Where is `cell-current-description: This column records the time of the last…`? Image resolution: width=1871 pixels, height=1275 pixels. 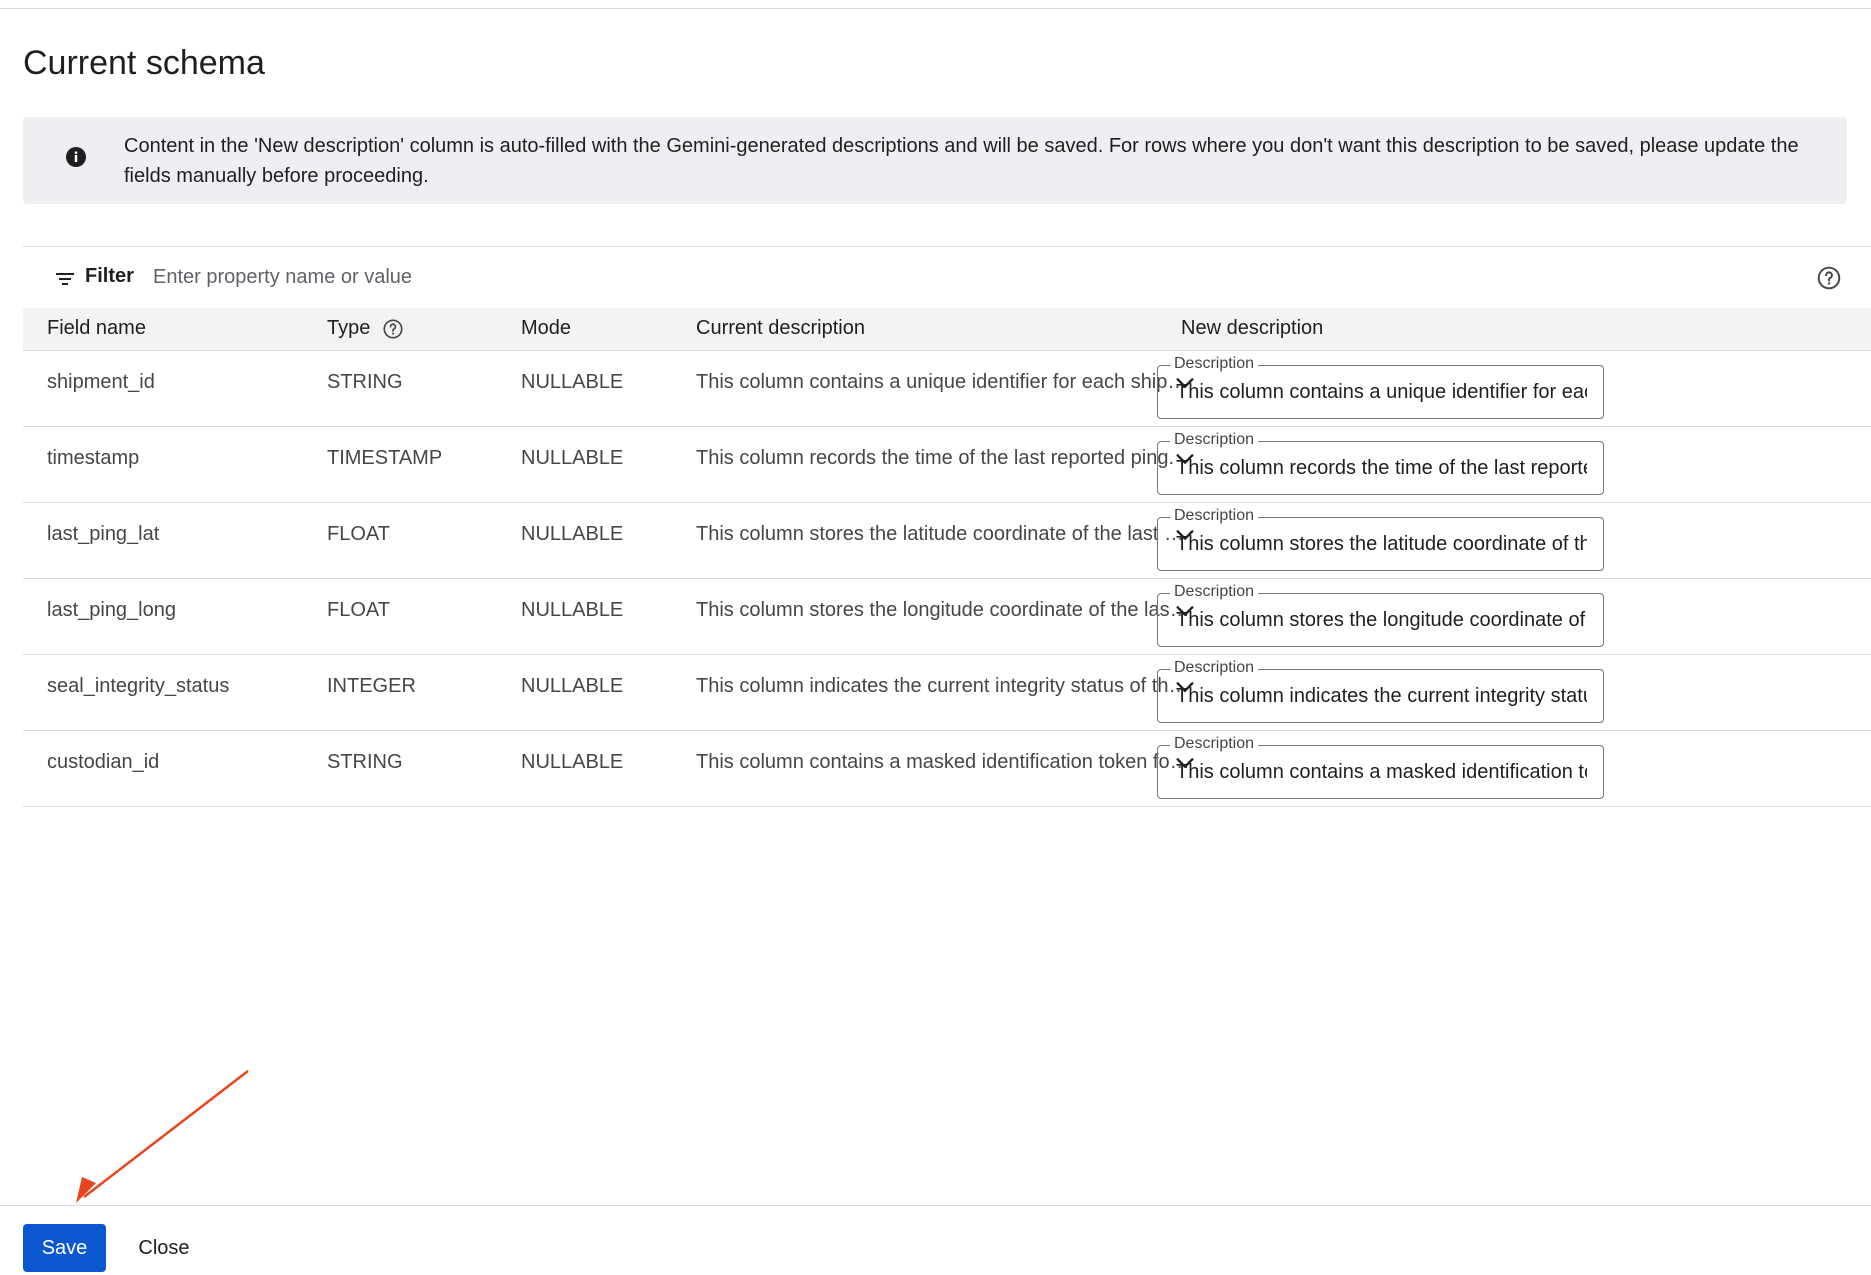
cell-current-description: This column records the time of the last… is located at coordinates (933, 464).